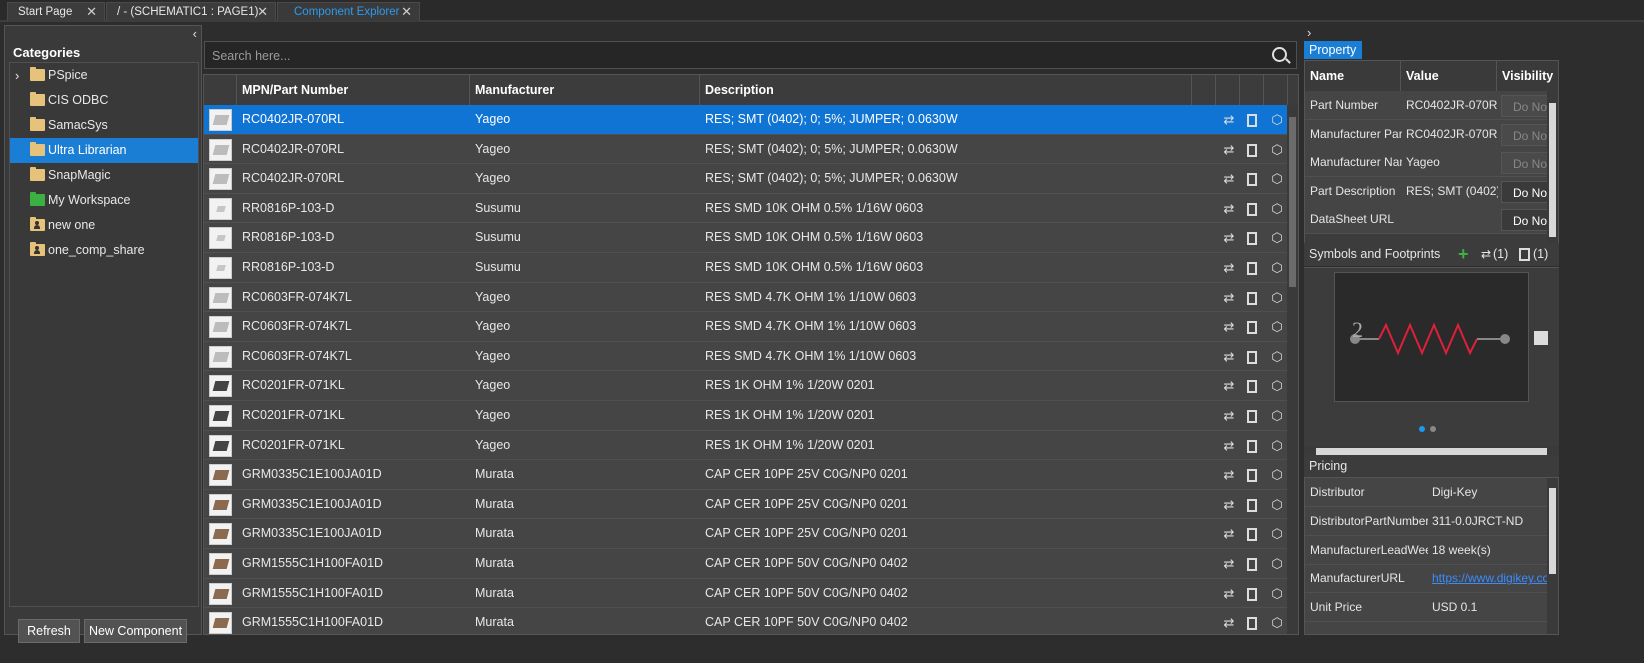 This screenshot has width=1644, height=663. I want to click on property-row: Manufacturer NameYageoDo Not Display, so click(1431, 162).